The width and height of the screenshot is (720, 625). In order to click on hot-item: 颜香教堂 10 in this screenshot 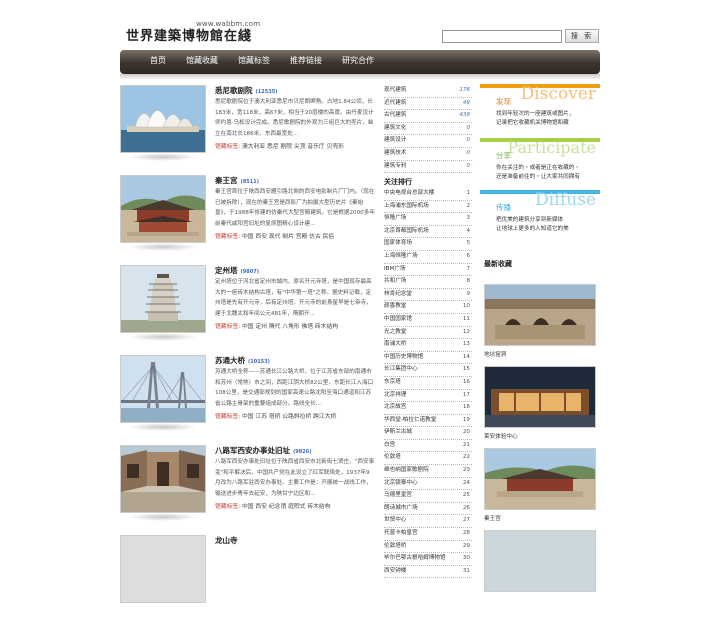, I will do `click(428, 307)`.